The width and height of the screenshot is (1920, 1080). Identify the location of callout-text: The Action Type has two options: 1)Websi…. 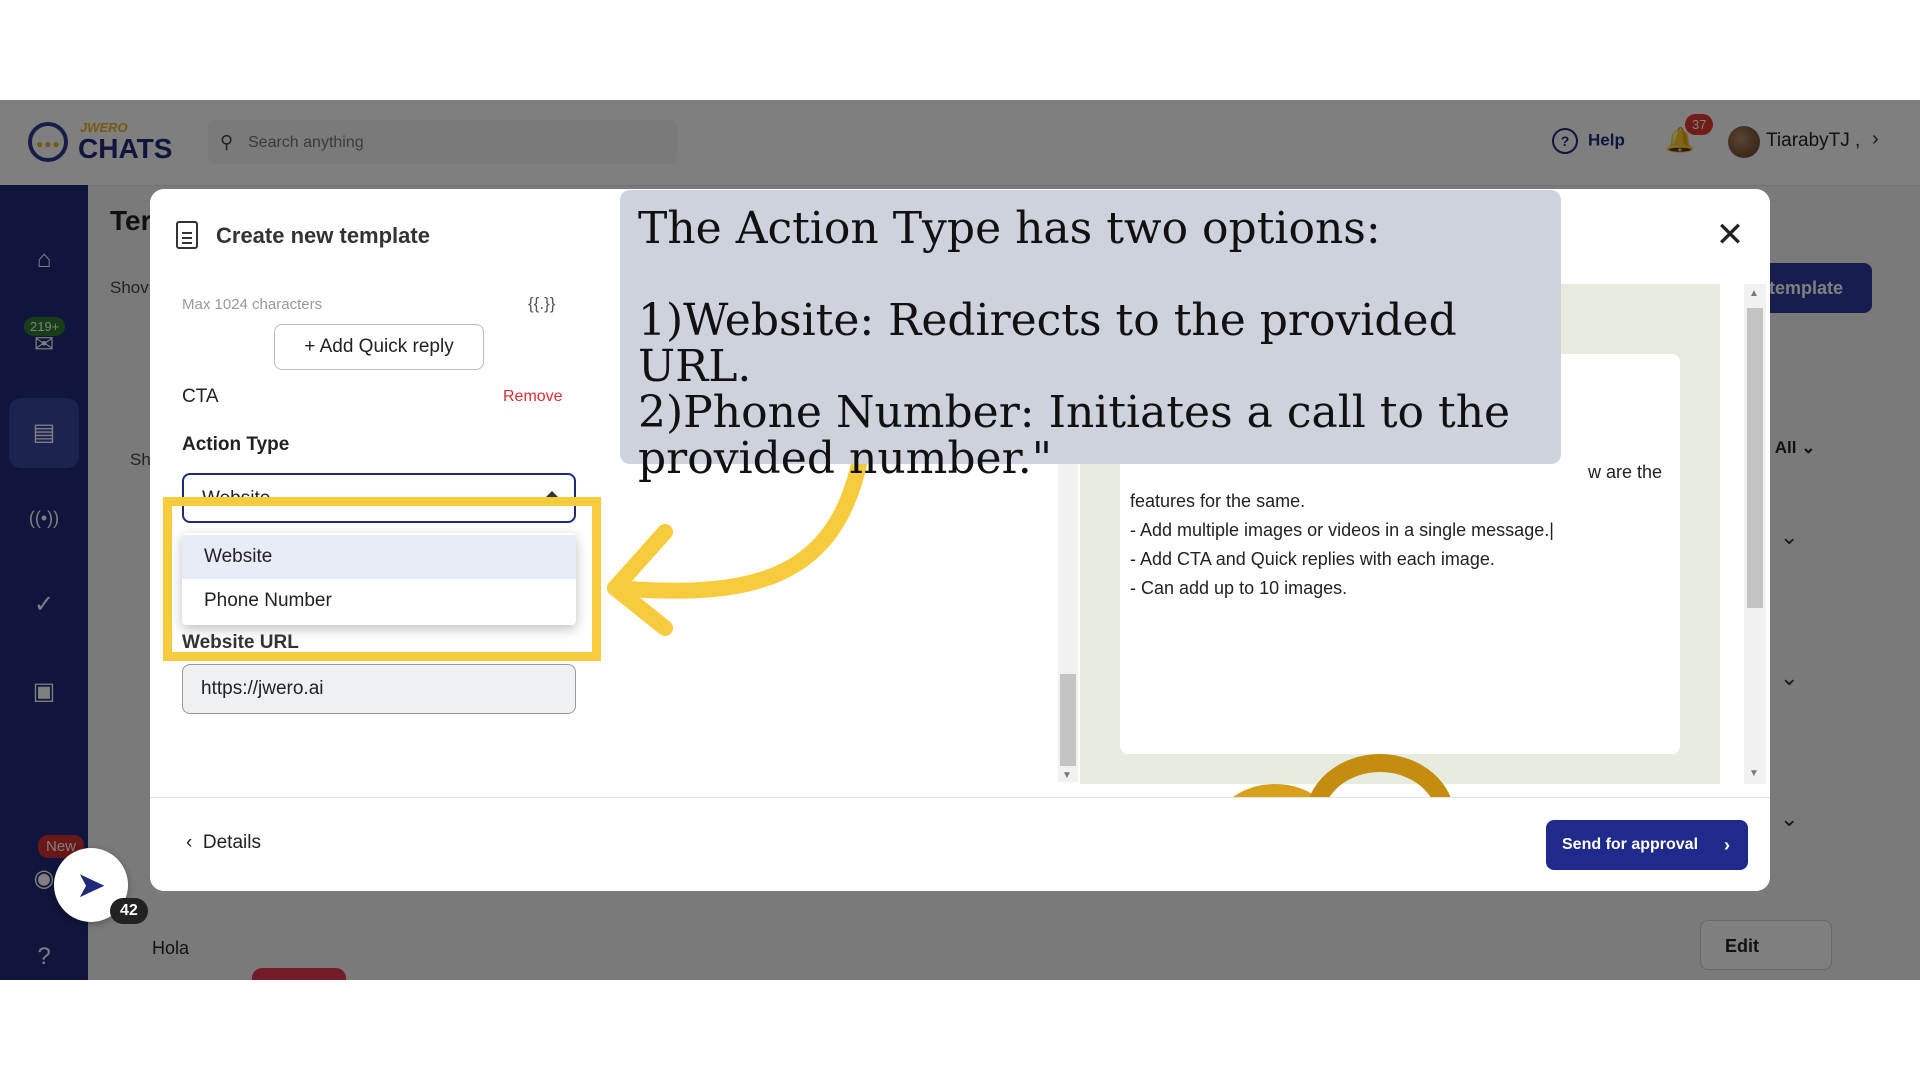
(1074, 343).